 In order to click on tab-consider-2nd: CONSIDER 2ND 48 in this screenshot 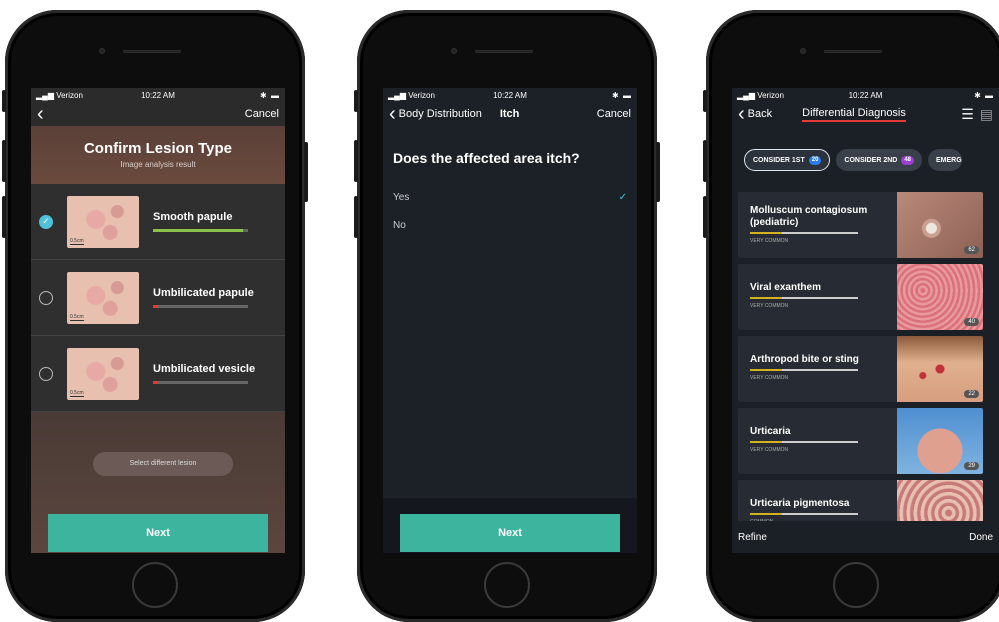, I will do `click(879, 160)`.